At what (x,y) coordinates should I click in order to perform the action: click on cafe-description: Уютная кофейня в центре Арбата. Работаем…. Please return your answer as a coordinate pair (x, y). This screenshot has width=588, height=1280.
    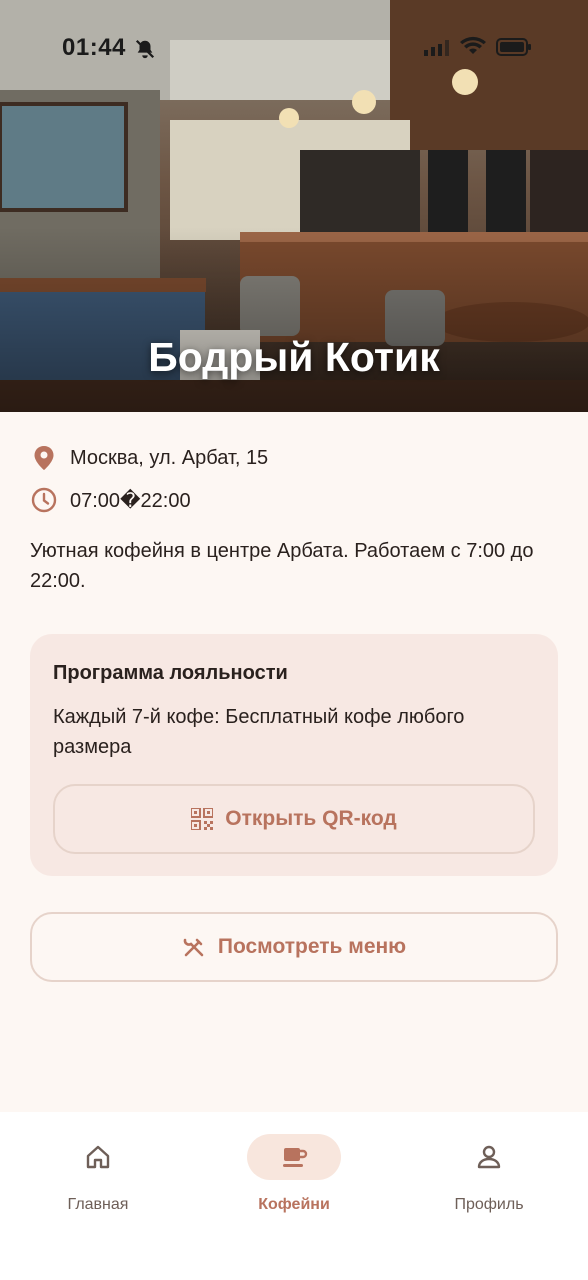
    Looking at the image, I should click on (282, 566).